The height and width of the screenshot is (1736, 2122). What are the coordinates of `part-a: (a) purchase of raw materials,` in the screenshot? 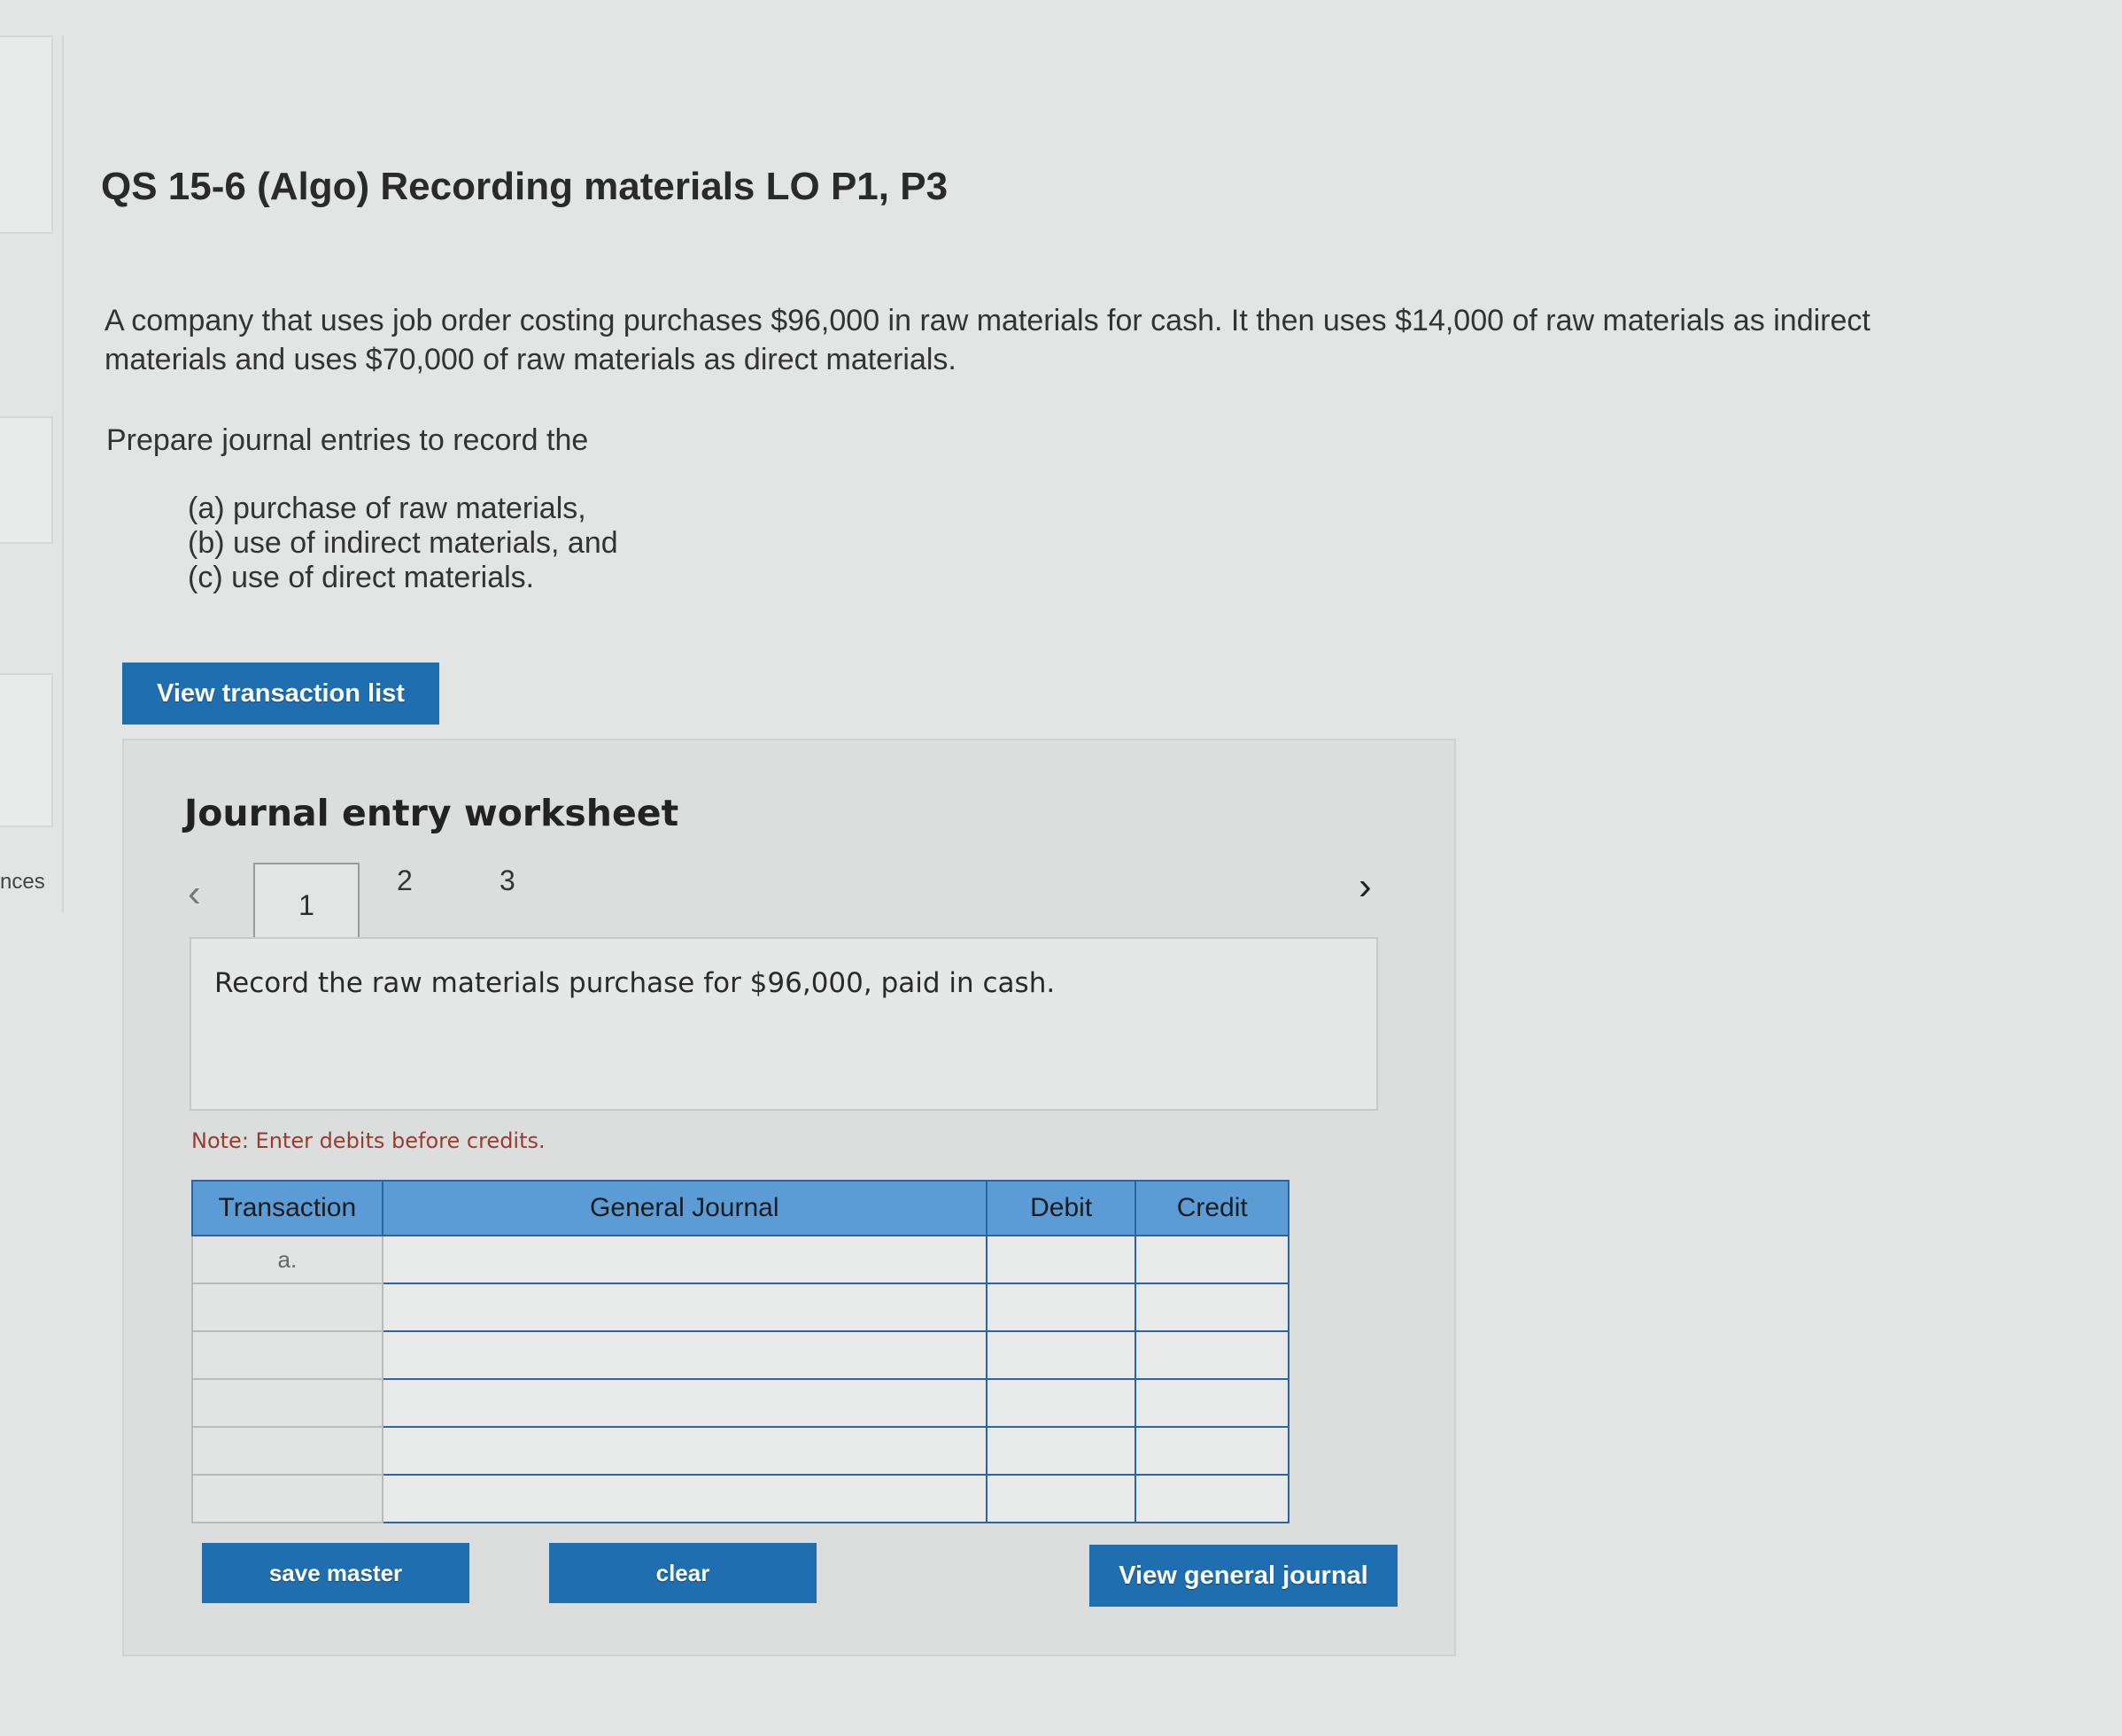 It's located at (387, 508).